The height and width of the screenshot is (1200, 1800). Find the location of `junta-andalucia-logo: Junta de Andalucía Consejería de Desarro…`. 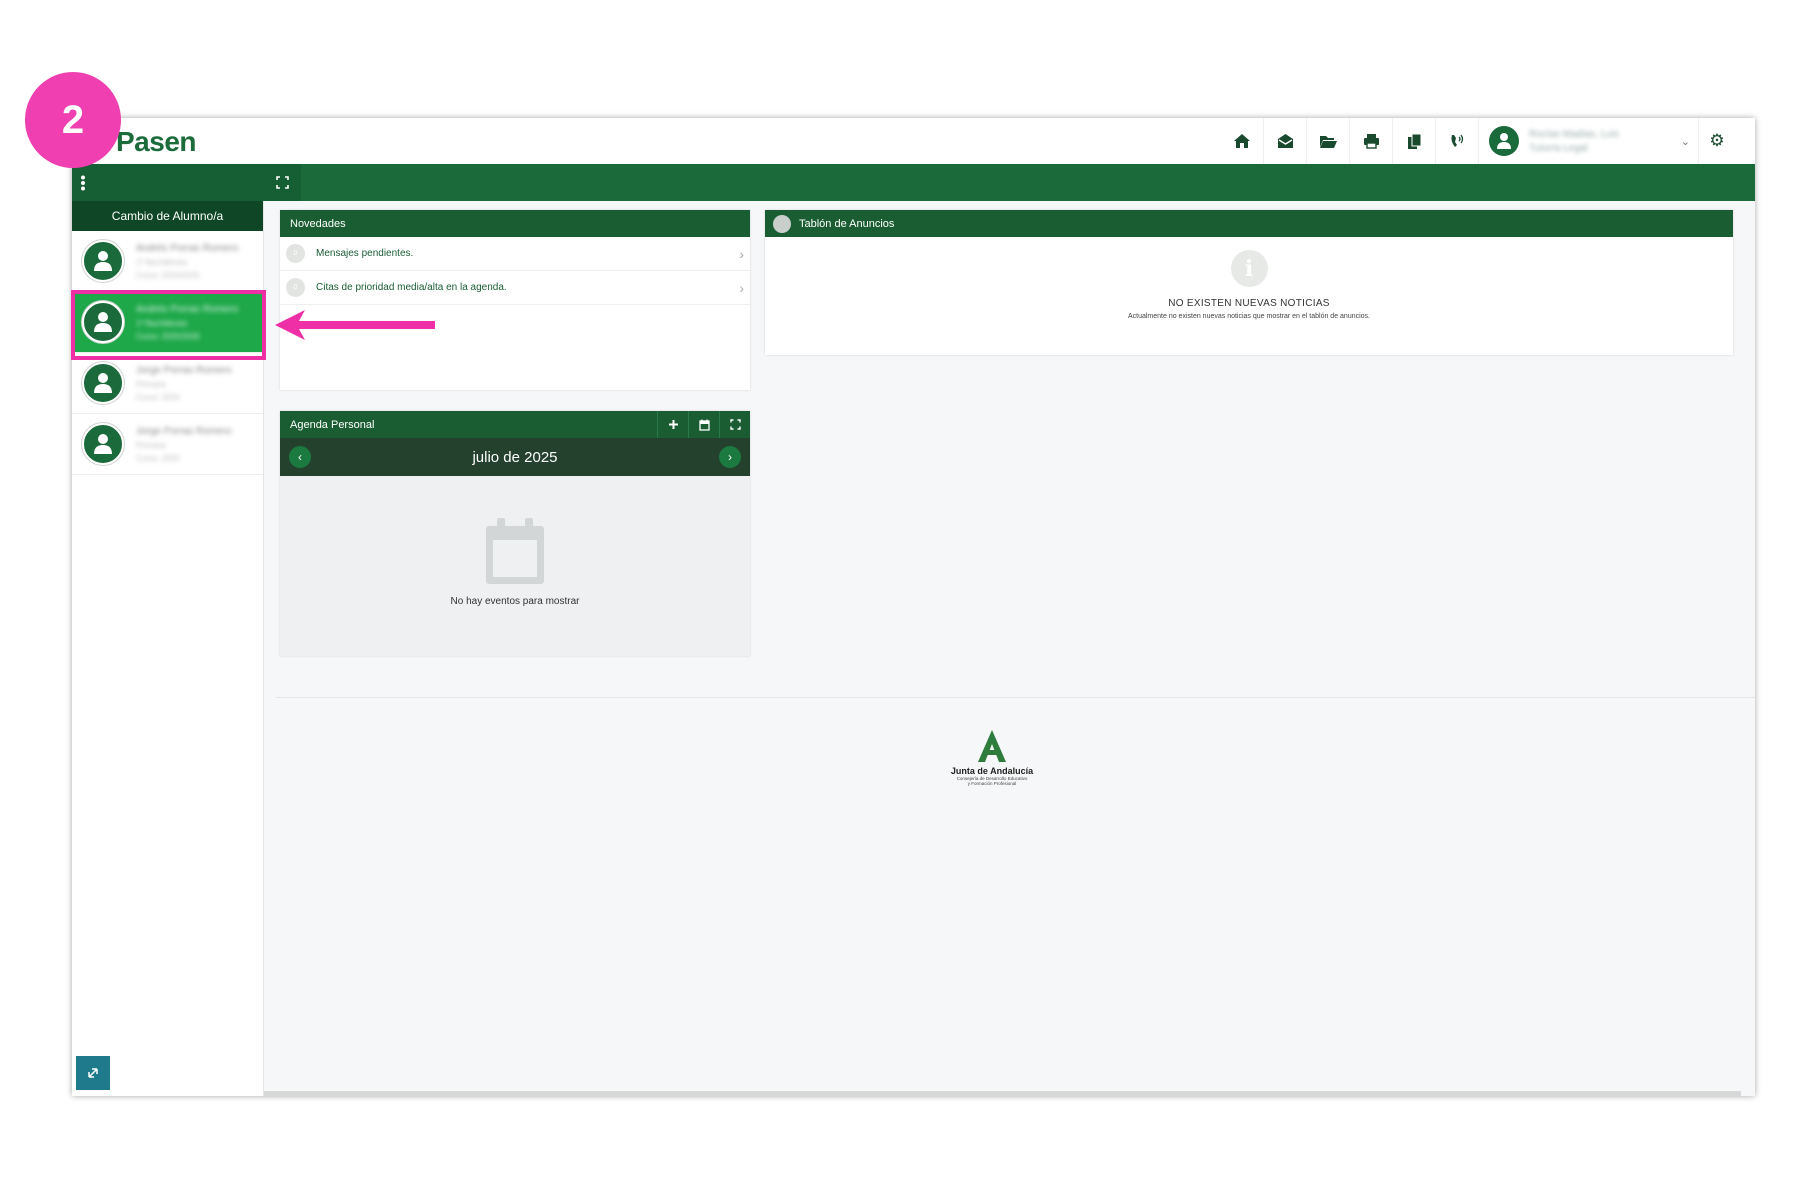

junta-andalucia-logo: Junta de Andalucía Consejería de Desarro… is located at coordinates (992, 757).